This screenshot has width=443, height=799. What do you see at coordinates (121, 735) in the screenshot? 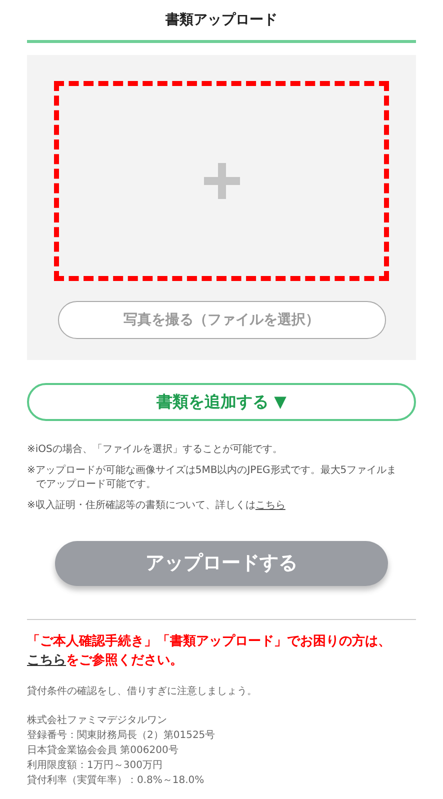
I see `company-info-line: 登録番号：関東財務局長（2）第01525号` at bounding box center [121, 735].